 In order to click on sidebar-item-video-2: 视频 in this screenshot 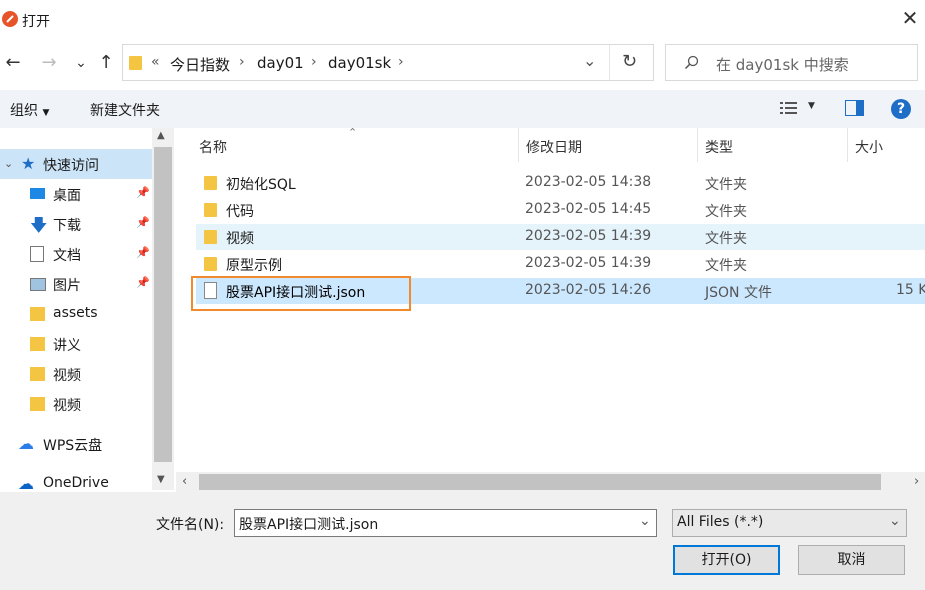, I will do `click(76, 404)`.